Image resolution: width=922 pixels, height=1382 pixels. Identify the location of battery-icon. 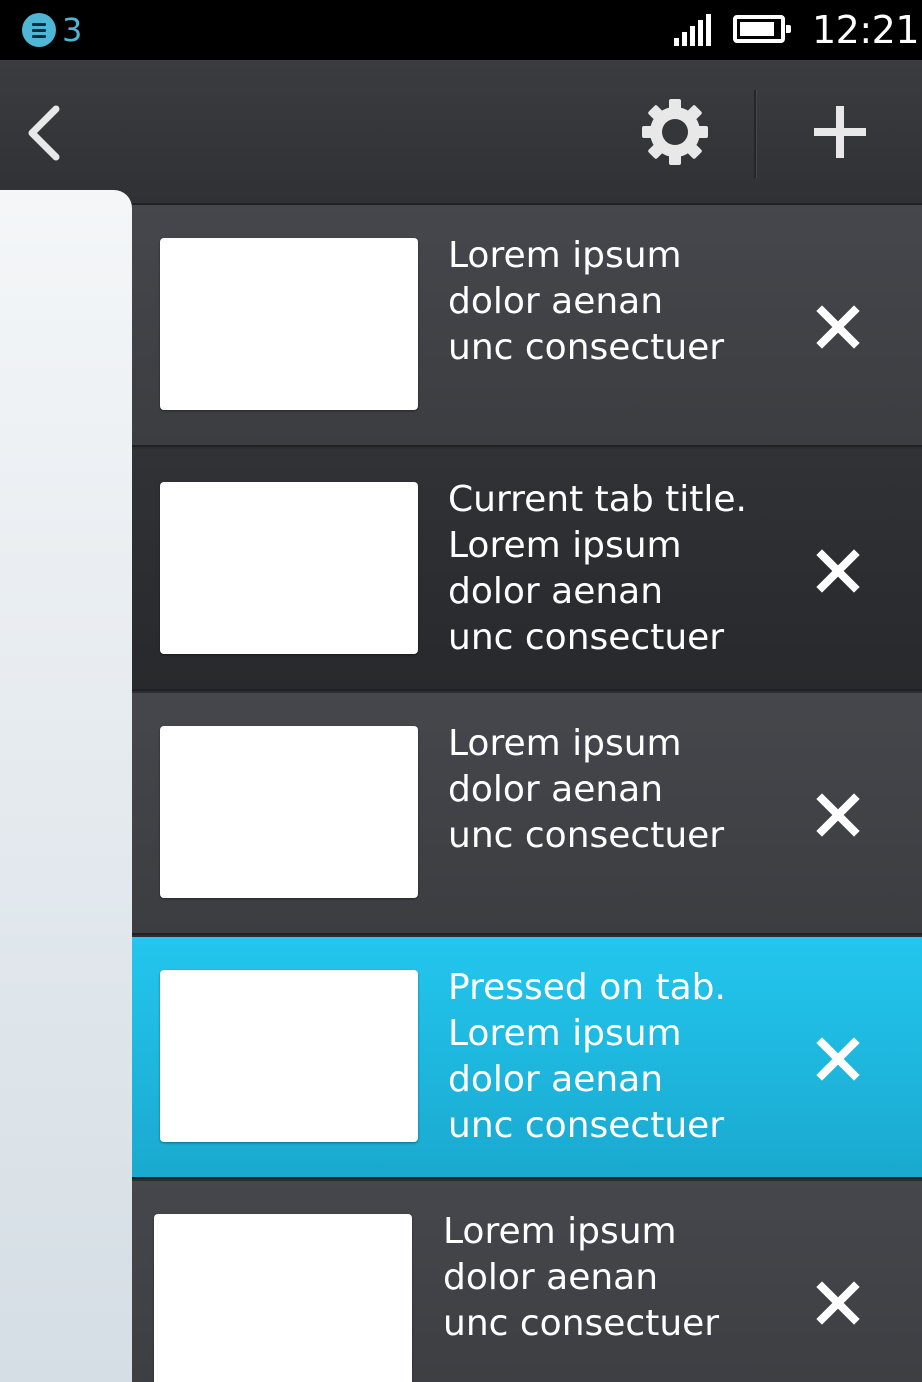
(762, 29).